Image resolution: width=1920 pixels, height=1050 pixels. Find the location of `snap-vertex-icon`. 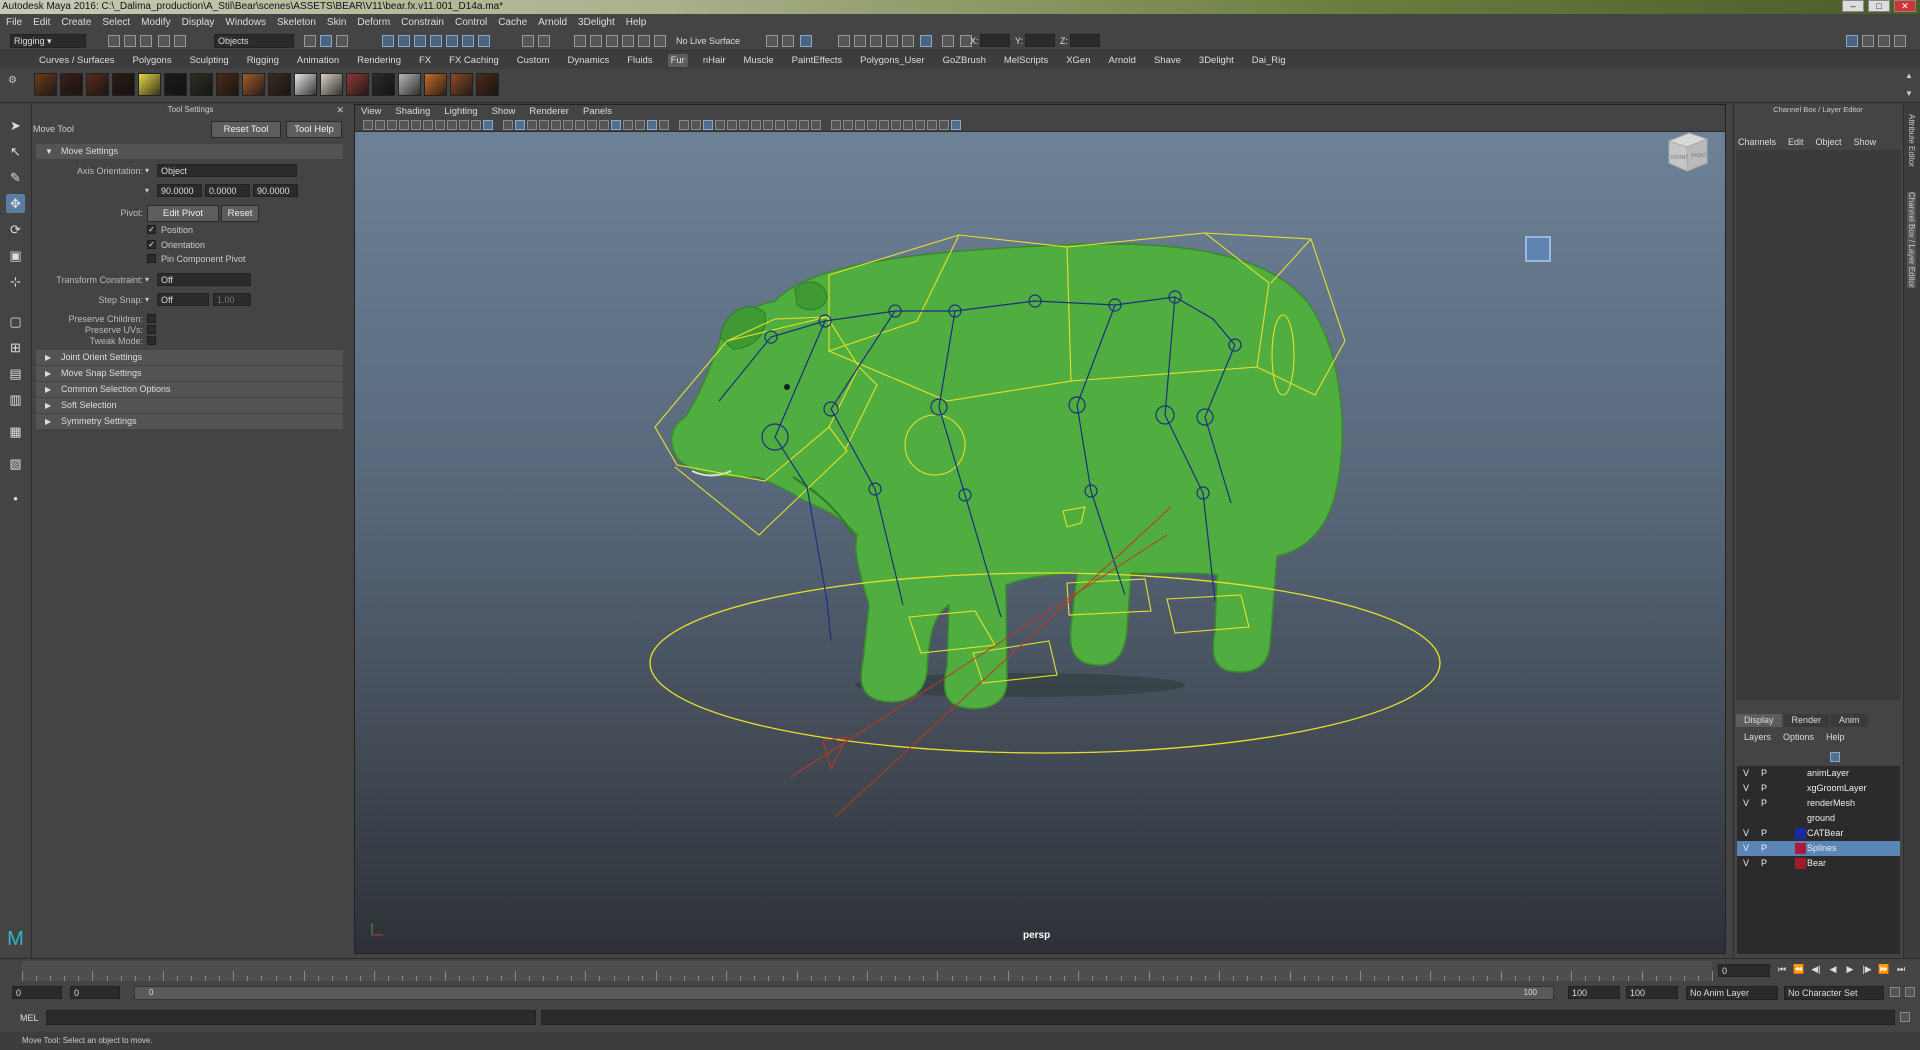

snap-vertex-icon is located at coordinates (468, 41).